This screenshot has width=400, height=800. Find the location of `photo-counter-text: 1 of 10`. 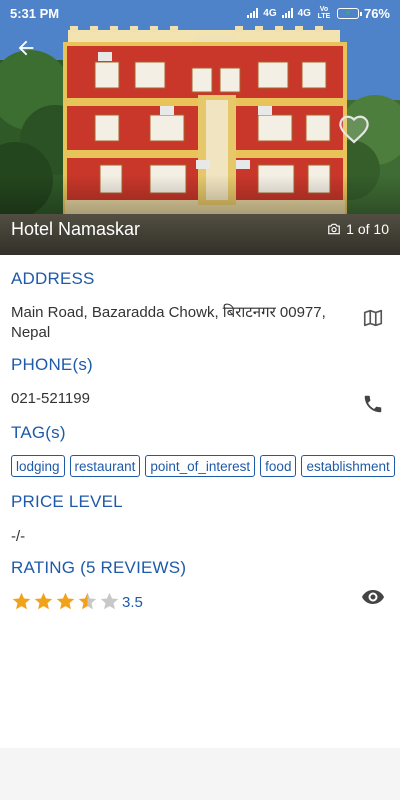

photo-counter-text: 1 of 10 is located at coordinates (367, 229).